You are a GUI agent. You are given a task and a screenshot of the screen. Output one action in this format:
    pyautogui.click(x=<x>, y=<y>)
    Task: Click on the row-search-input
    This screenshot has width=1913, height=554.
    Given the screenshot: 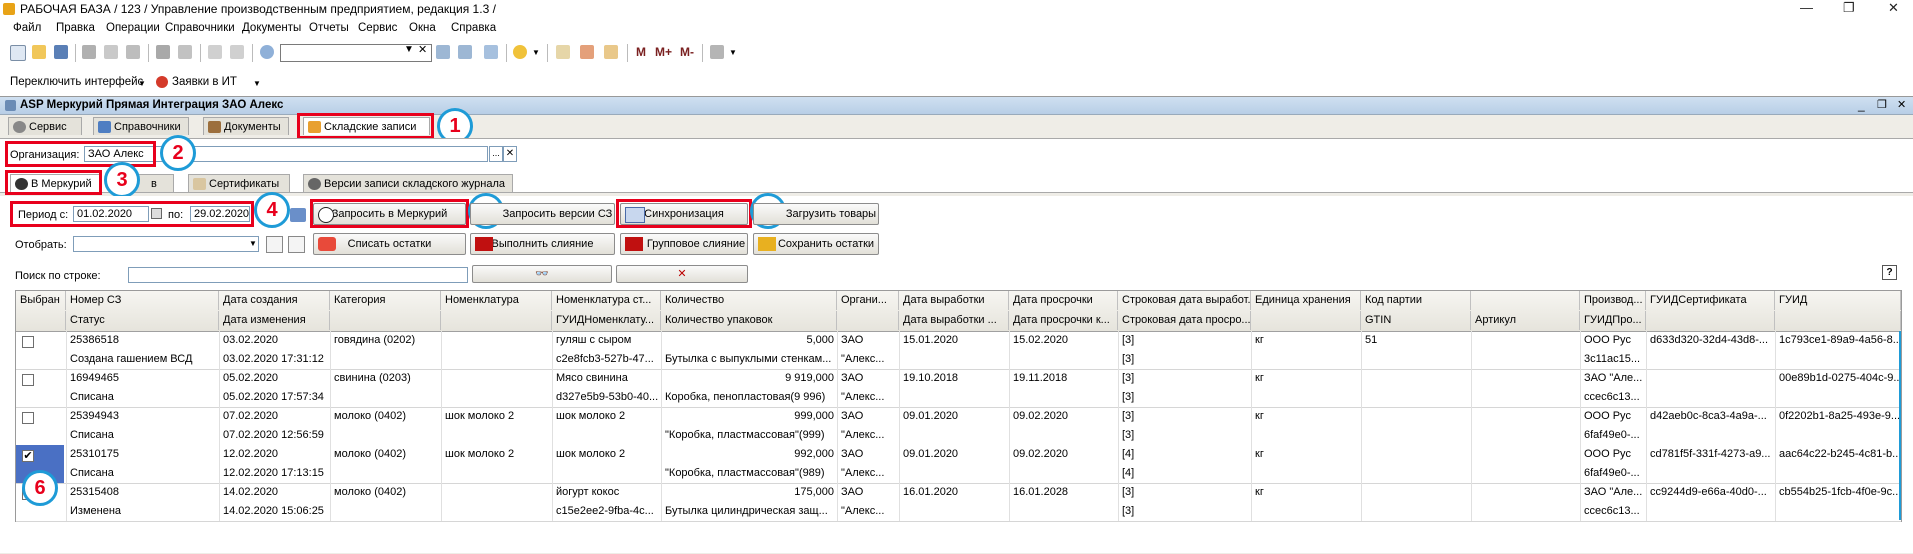 What is the action you would take?
    pyautogui.click(x=298, y=275)
    